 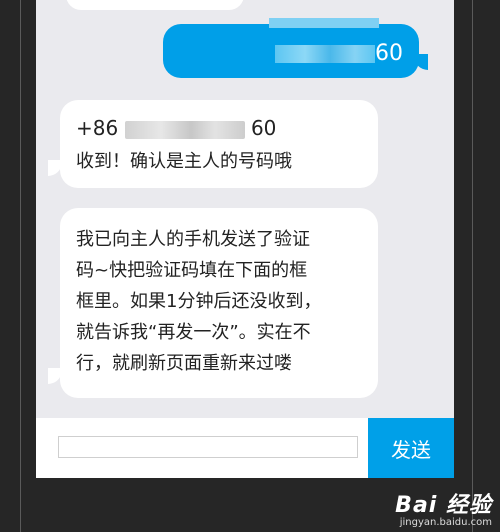 I want to click on phone-suffix: 60, so click(x=263, y=128).